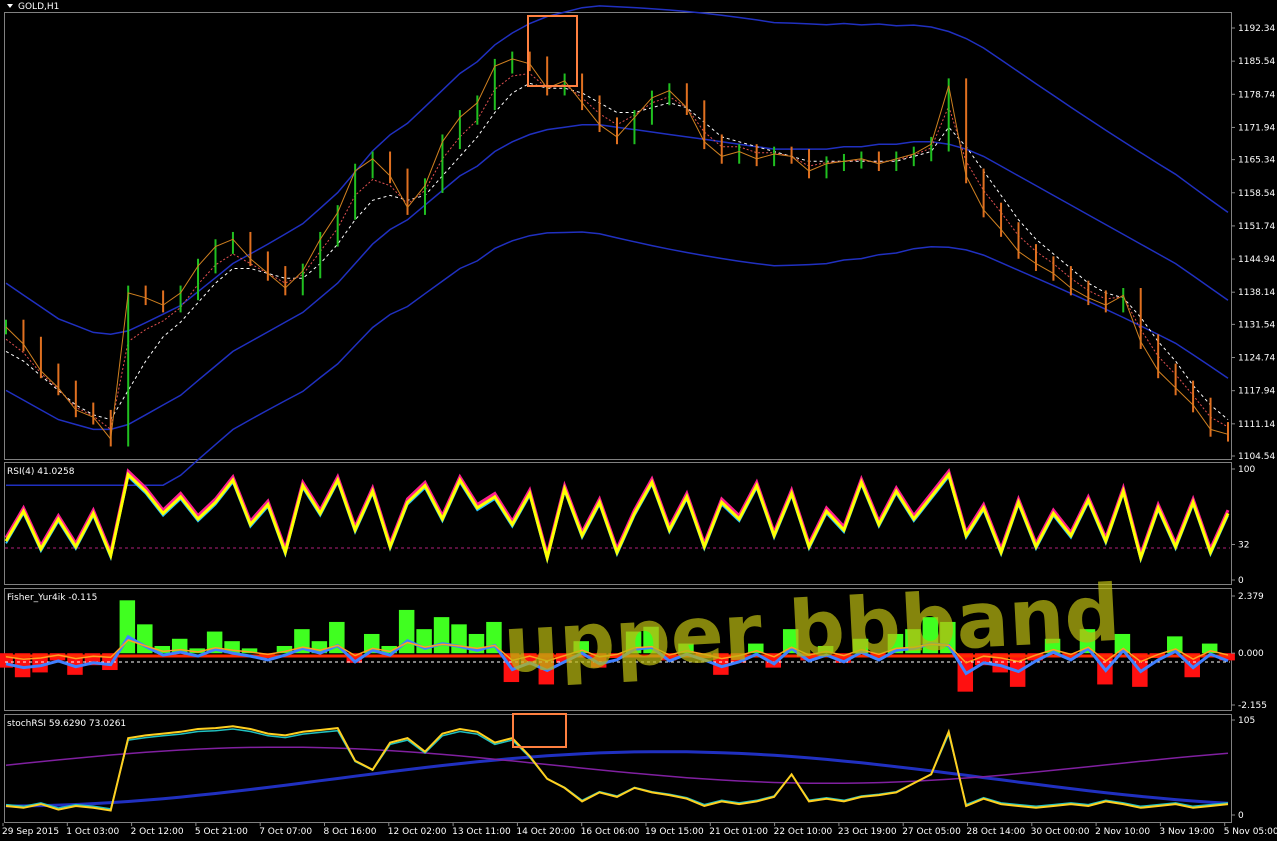  Describe the element at coordinates (1256, 194) in the screenshot. I see `y-tick-label: 1158.54` at that location.